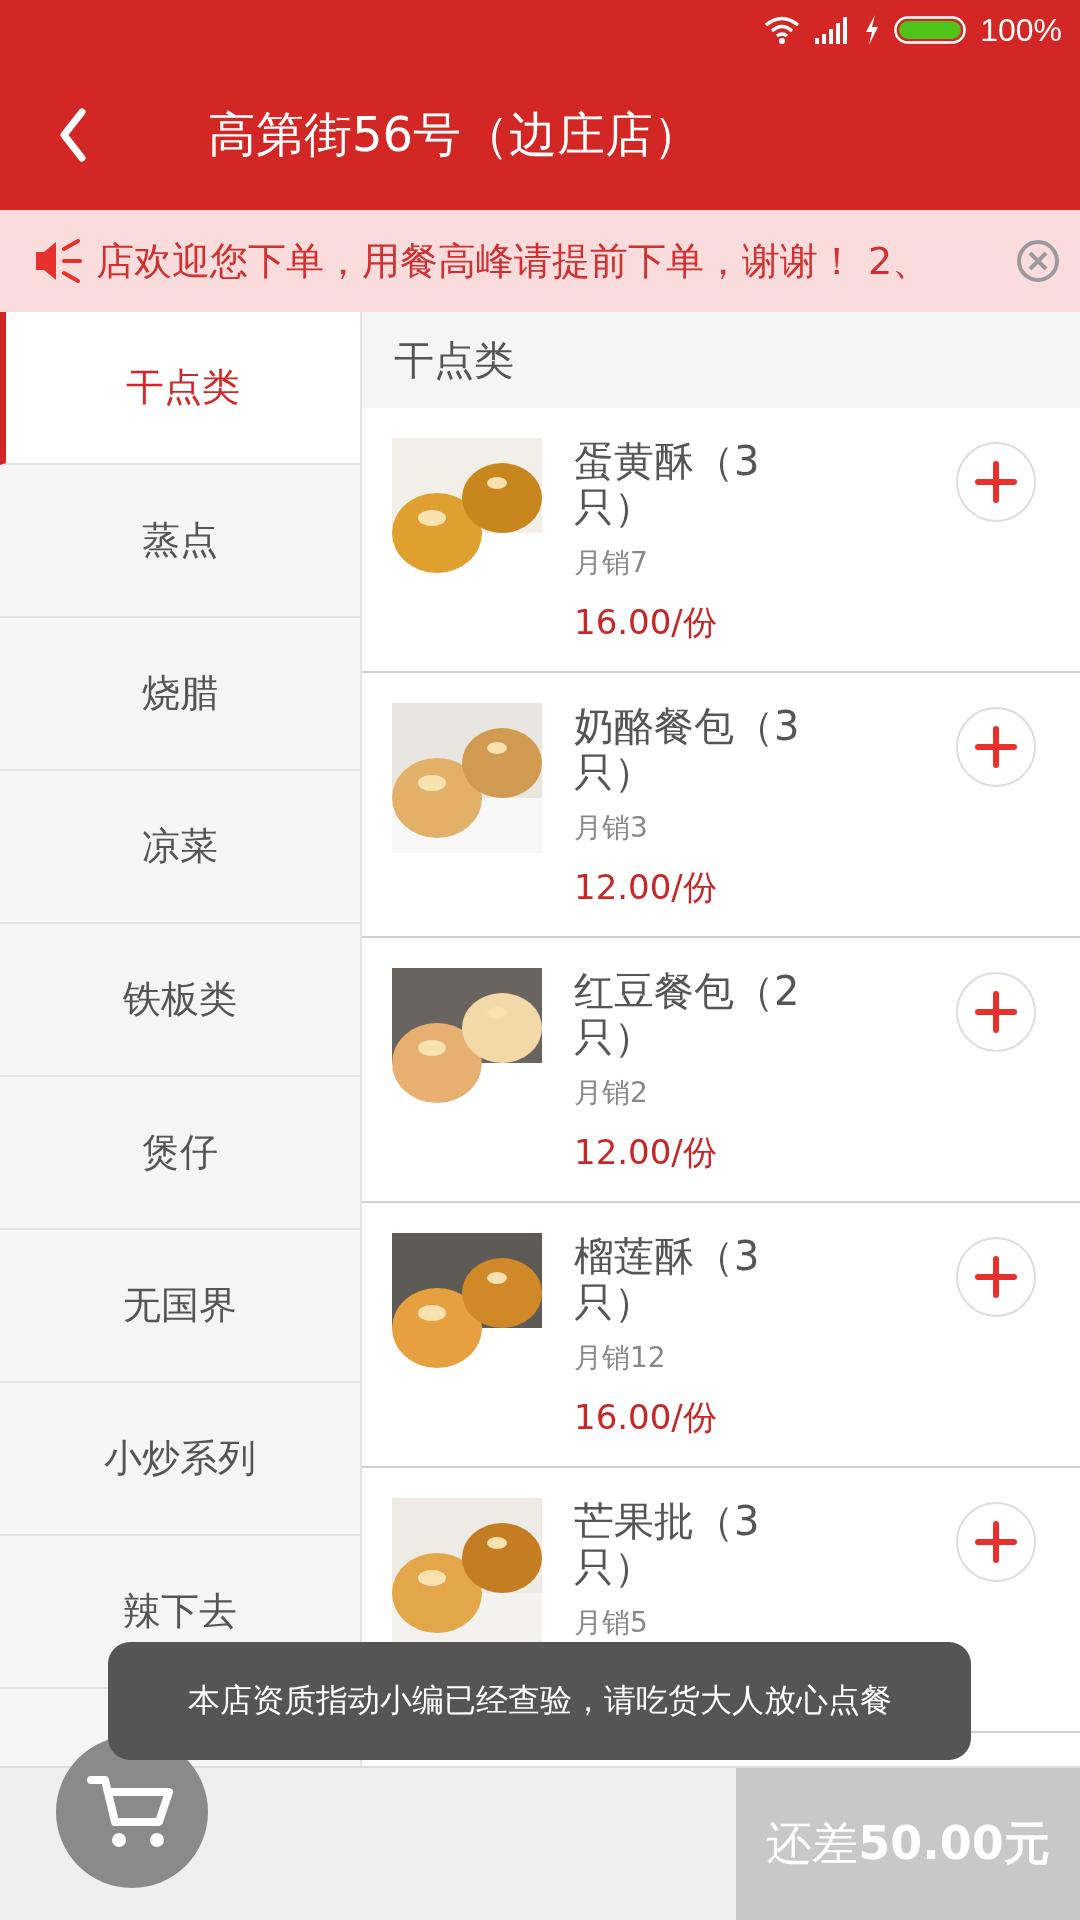  I want to click on category-item: 煲仔, so click(180, 1153).